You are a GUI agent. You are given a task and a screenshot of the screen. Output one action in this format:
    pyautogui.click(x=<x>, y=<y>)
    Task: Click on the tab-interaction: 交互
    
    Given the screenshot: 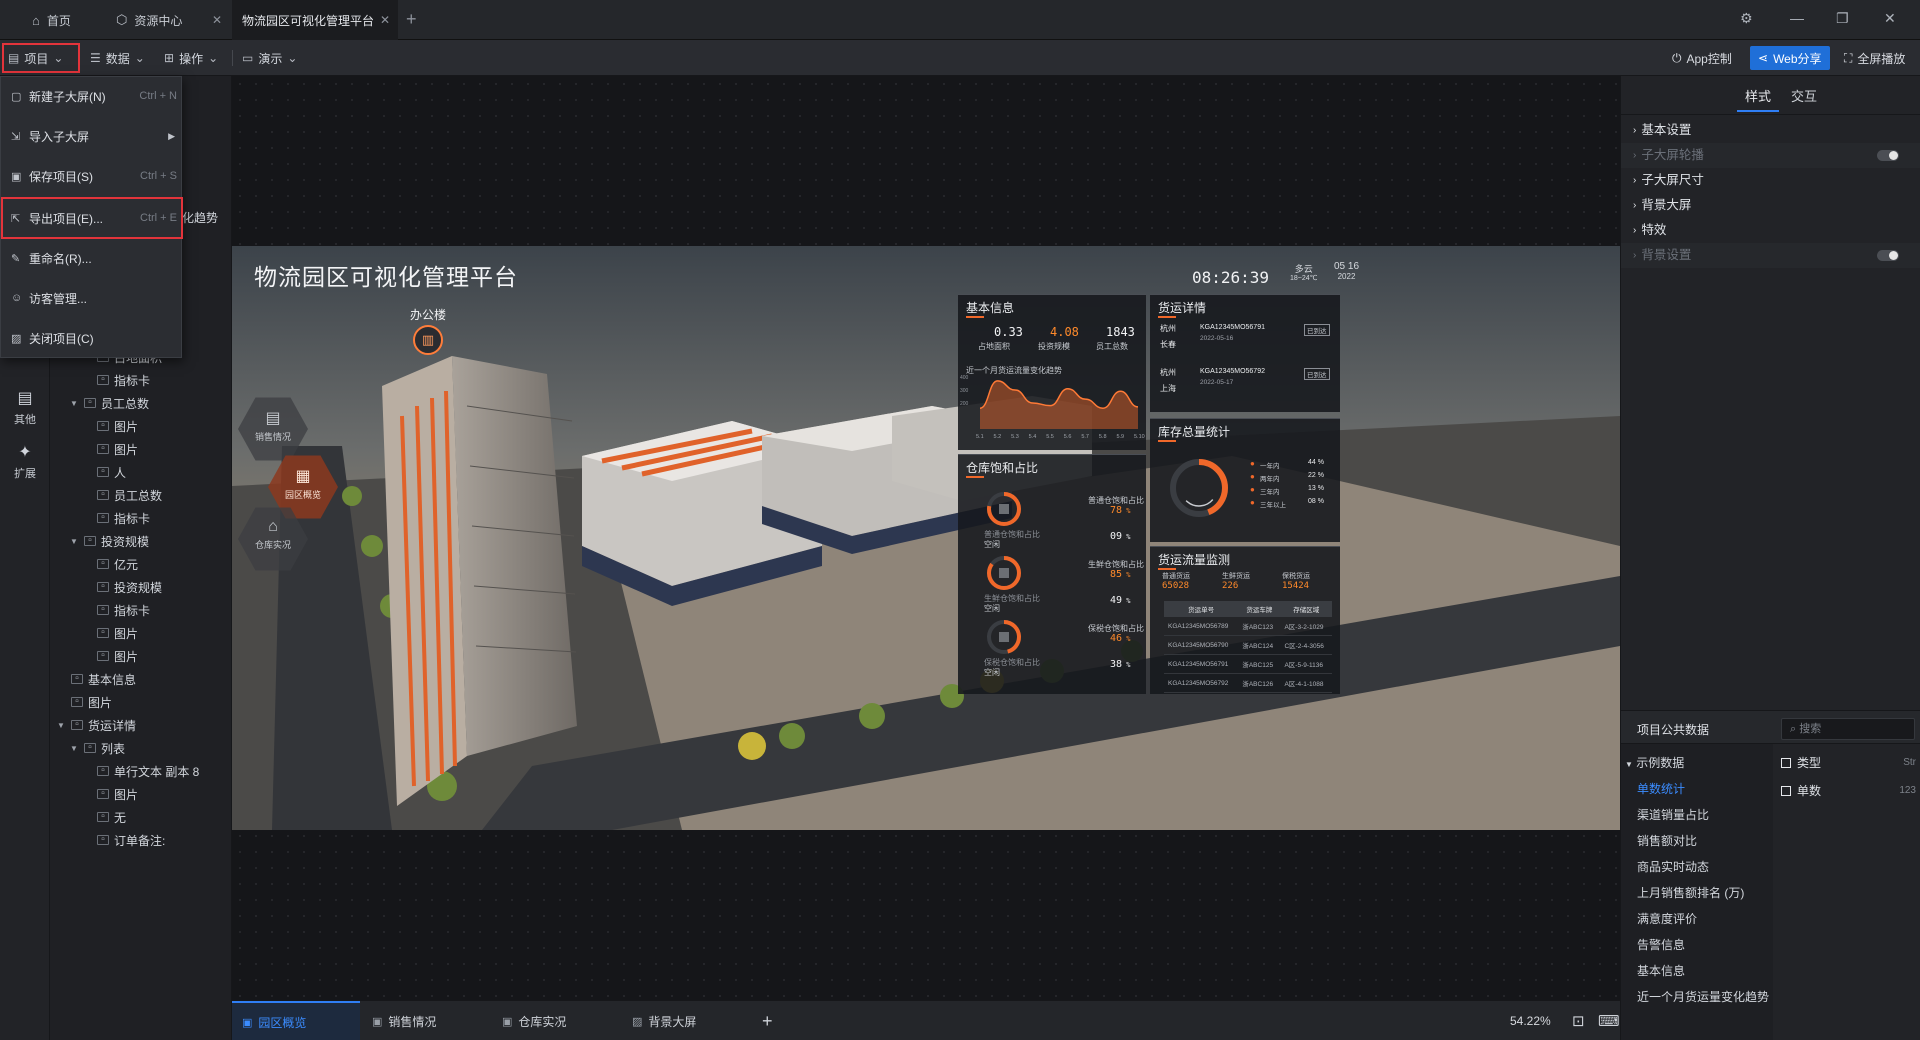 What is the action you would take?
    pyautogui.click(x=1804, y=97)
    